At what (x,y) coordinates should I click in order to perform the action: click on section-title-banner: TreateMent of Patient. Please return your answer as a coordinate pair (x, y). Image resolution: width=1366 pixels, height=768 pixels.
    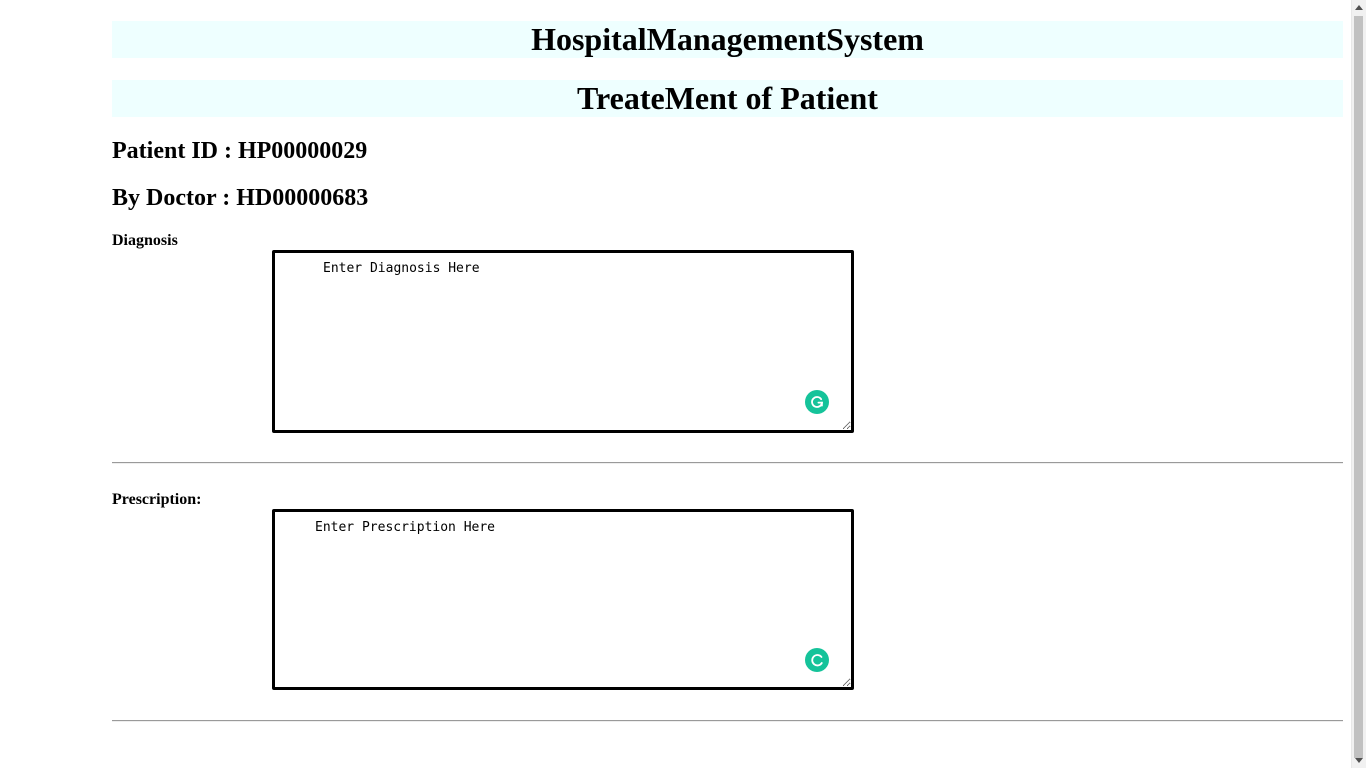
    Looking at the image, I should click on (727, 98).